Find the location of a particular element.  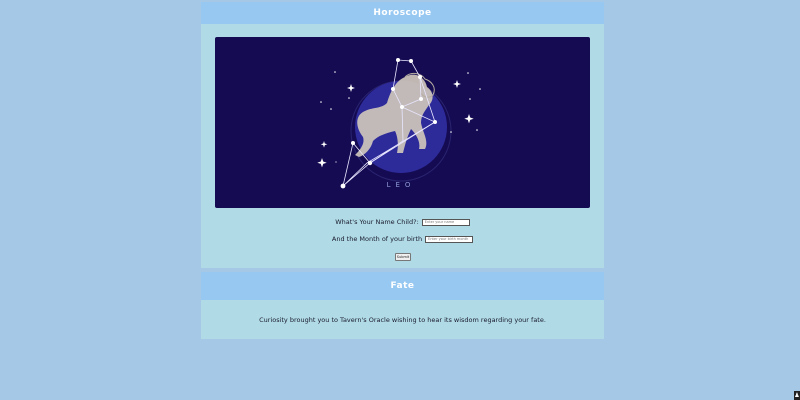

submit-button: Submit is located at coordinates (403, 257).